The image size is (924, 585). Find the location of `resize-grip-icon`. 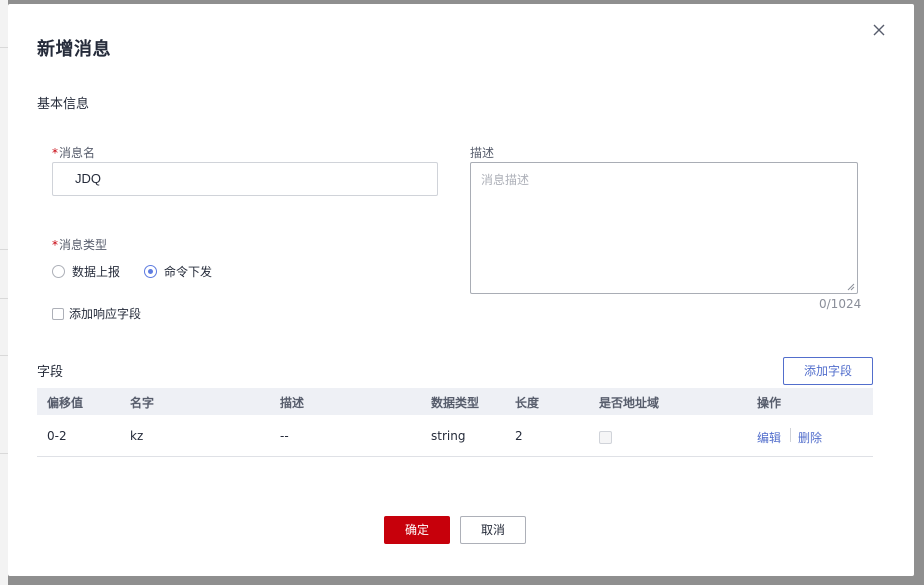

resize-grip-icon is located at coordinates (851, 287).